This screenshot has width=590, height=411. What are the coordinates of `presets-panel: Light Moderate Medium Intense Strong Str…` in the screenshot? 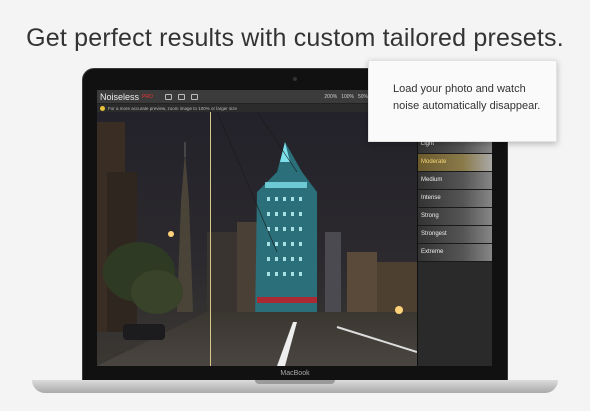 It's located at (454, 235).